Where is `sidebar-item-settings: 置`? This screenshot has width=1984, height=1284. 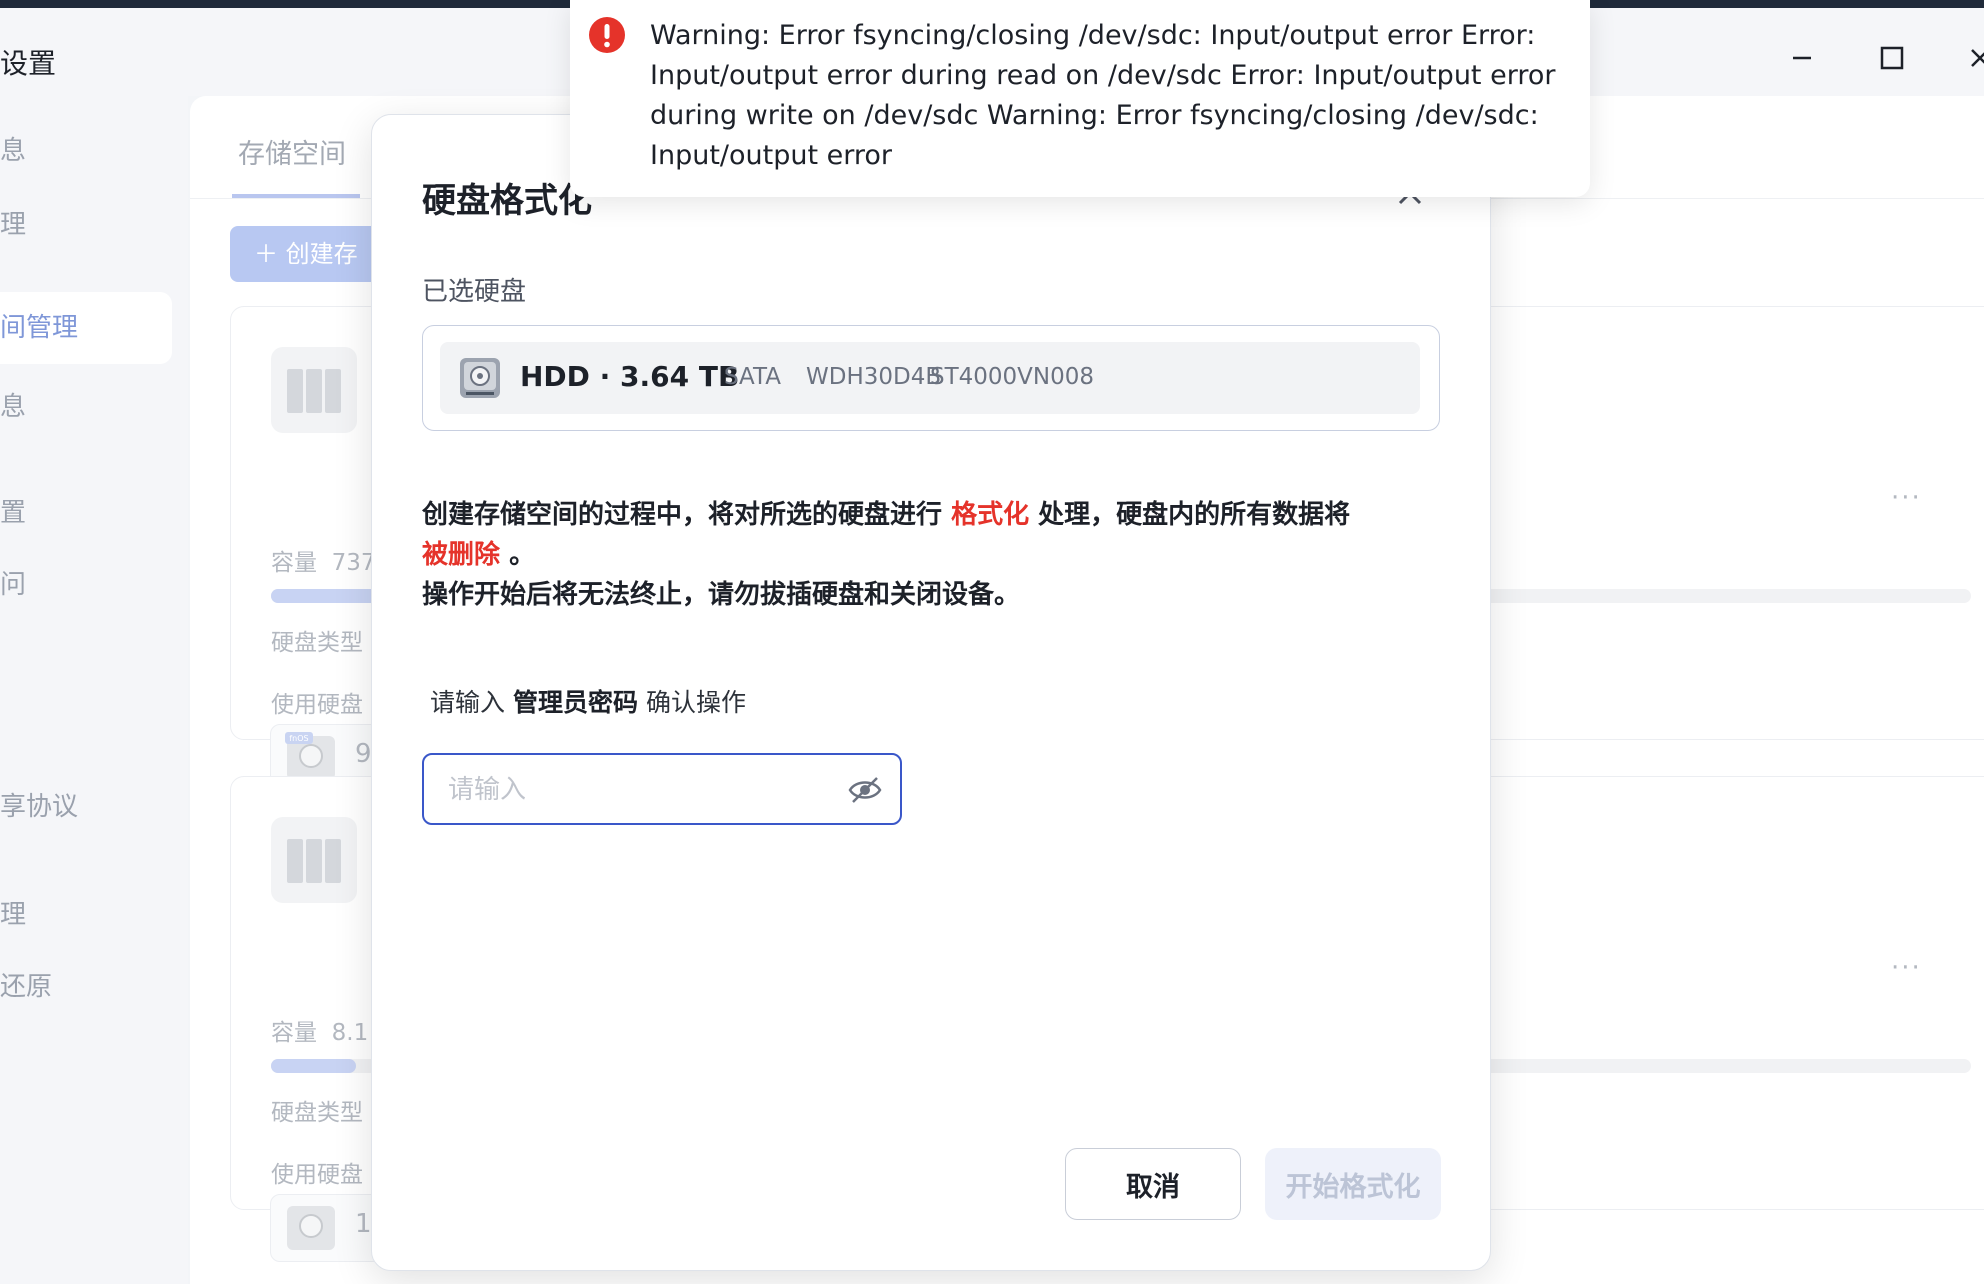
sidebar-item-settings: 置 is located at coordinates (13, 510).